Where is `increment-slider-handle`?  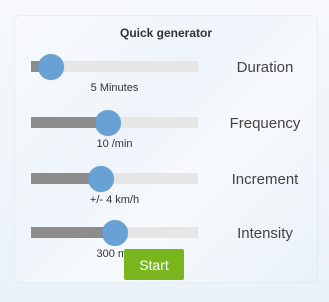 increment-slider-handle is located at coordinates (101, 179).